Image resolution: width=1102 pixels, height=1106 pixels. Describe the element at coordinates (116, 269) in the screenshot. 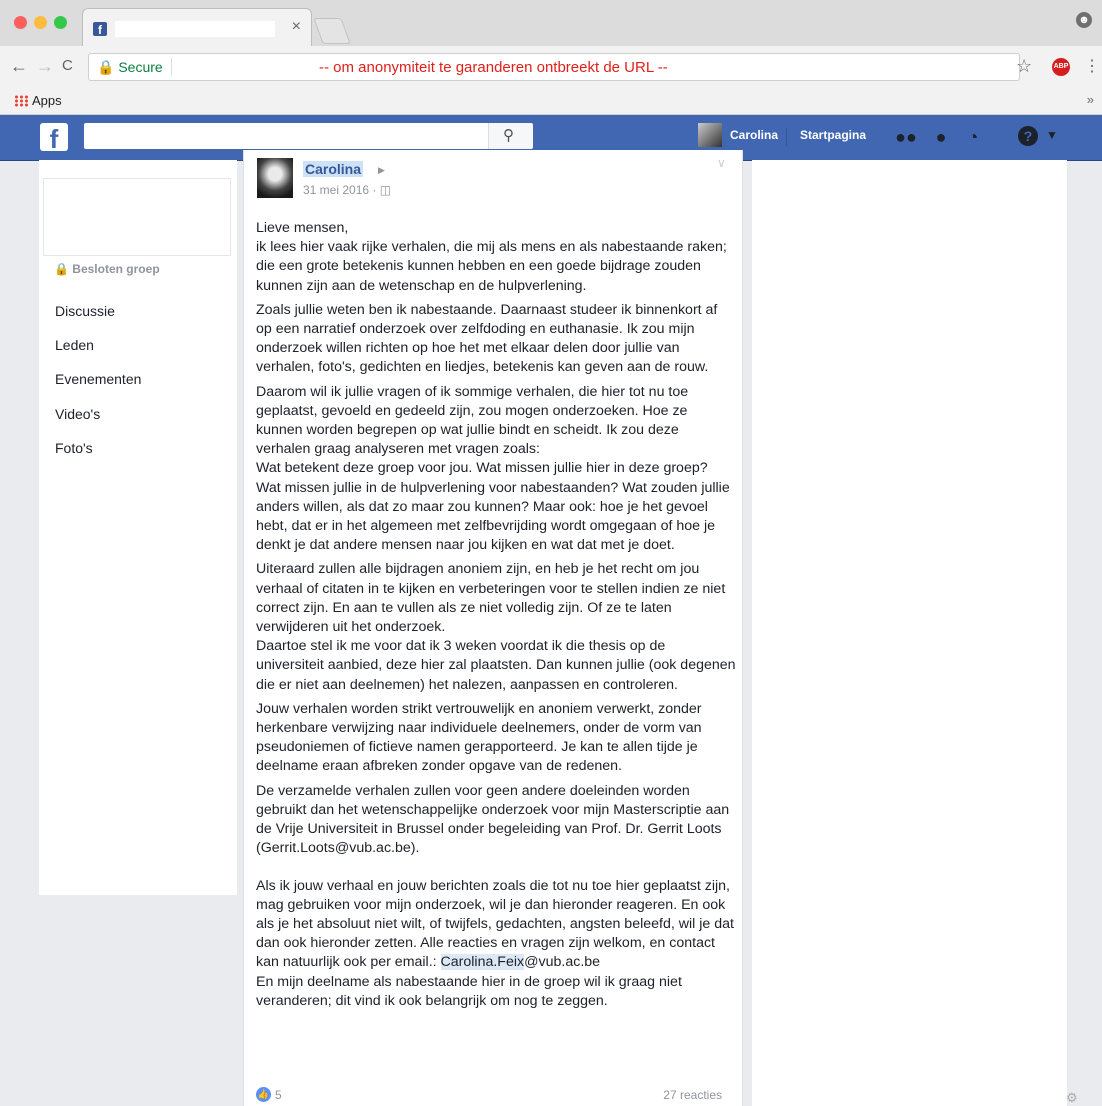

I see `group-privacy-label: Besloten groep` at that location.